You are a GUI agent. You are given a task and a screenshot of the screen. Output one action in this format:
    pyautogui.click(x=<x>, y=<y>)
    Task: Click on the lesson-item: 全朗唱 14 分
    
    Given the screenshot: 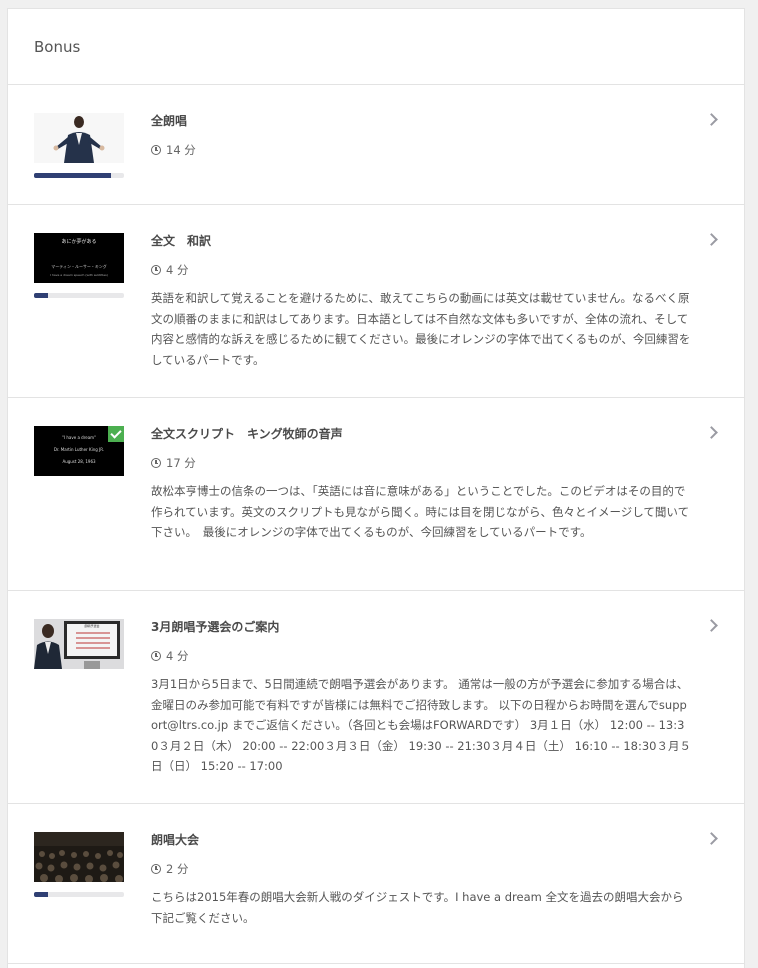 What is the action you would take?
    pyautogui.click(x=376, y=145)
    